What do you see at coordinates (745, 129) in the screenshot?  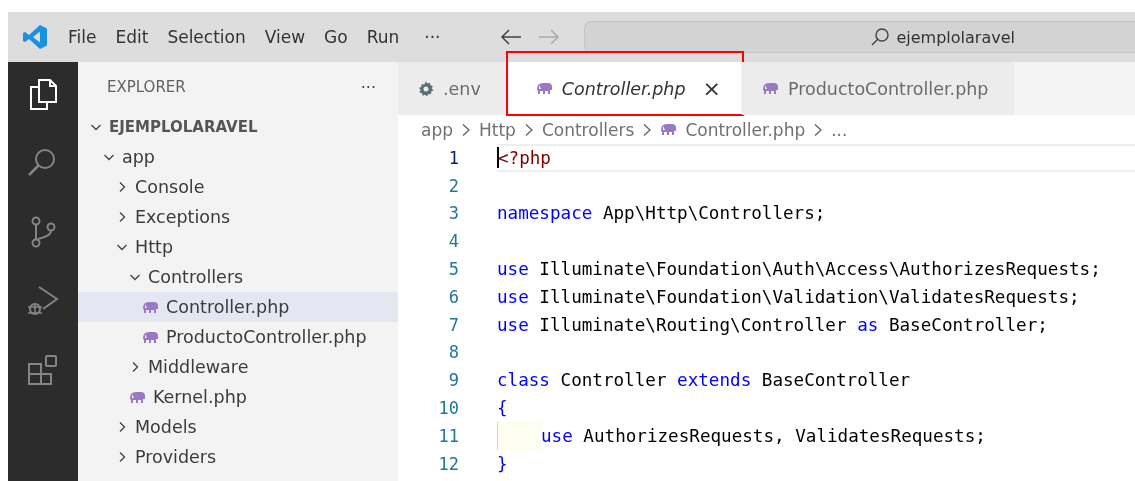 I see `breadcrumb-item: Controller.php` at bounding box center [745, 129].